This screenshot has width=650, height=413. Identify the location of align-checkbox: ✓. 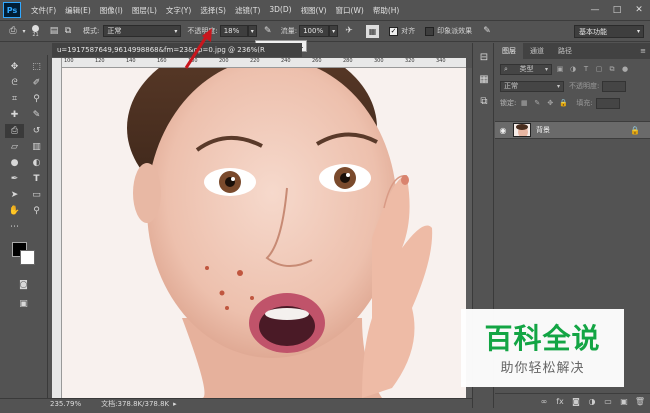
(394, 31).